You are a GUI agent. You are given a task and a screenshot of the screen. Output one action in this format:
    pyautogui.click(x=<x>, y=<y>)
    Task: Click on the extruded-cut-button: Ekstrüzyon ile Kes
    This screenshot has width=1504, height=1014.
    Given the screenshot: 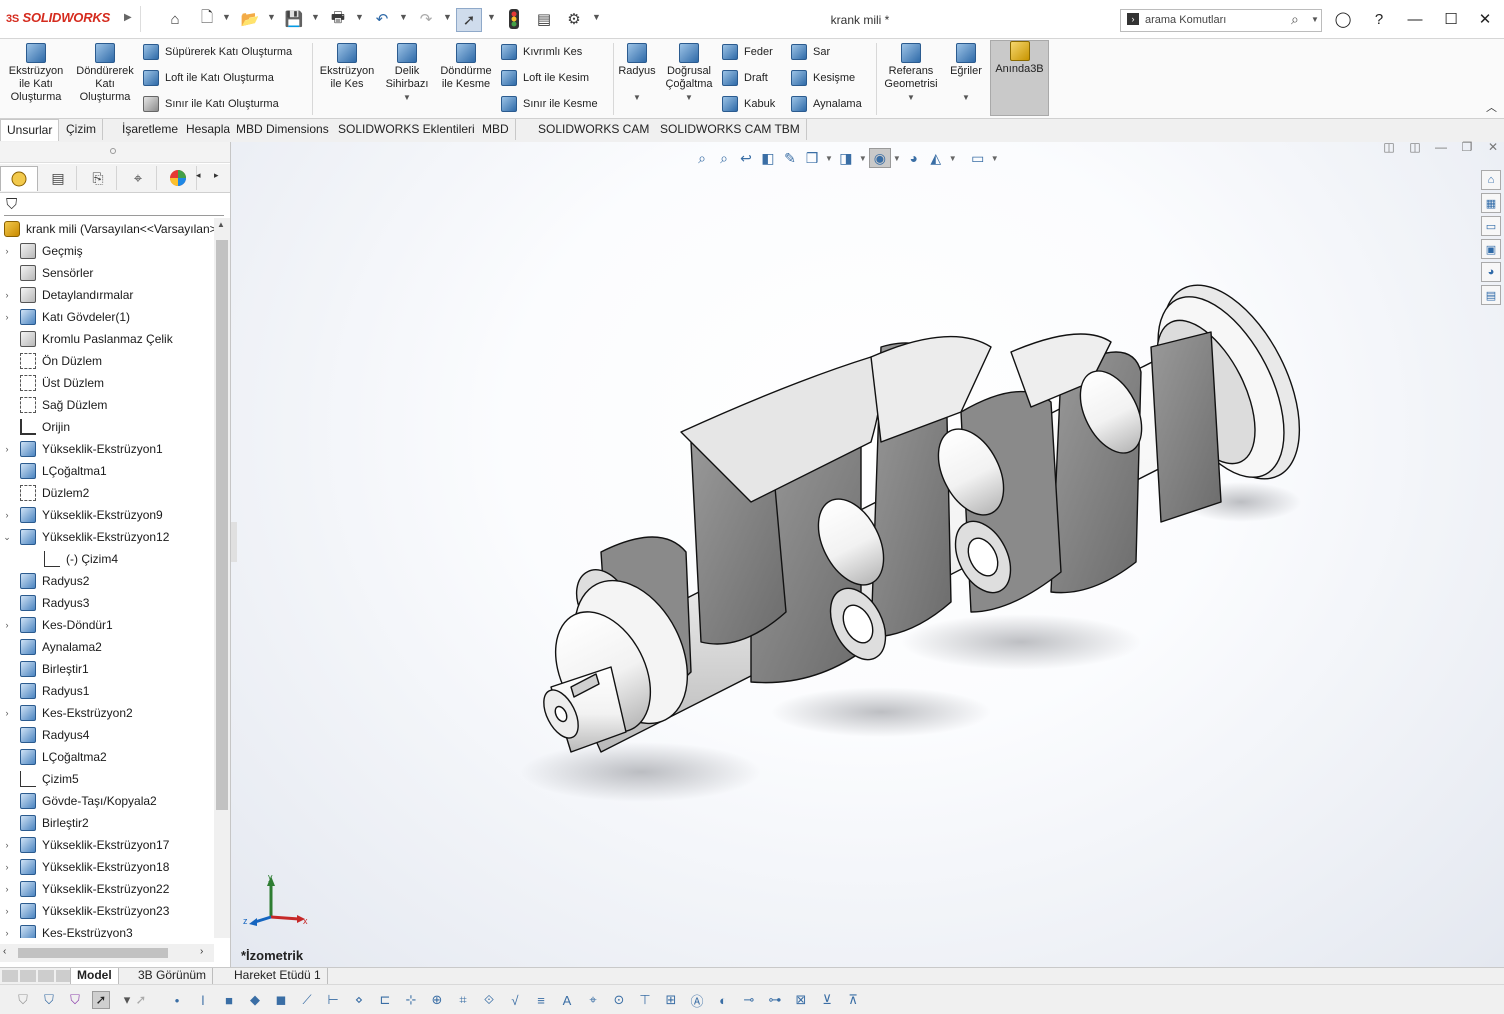 What is the action you would take?
    pyautogui.click(x=347, y=67)
    